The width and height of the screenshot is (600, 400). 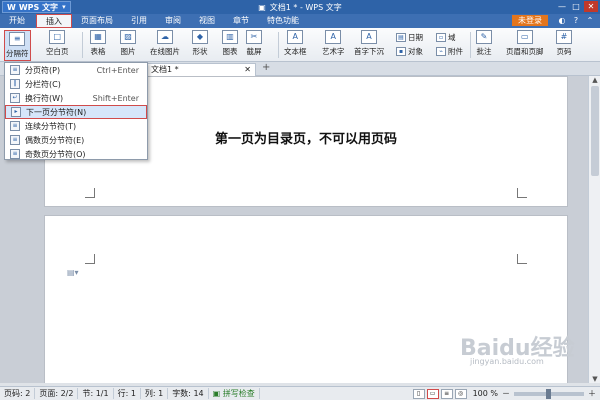 What do you see at coordinates (76, 126) in the screenshot?
I see `menu-item-continuous-section-break: ≡ 连续分节符(T)` at bounding box center [76, 126].